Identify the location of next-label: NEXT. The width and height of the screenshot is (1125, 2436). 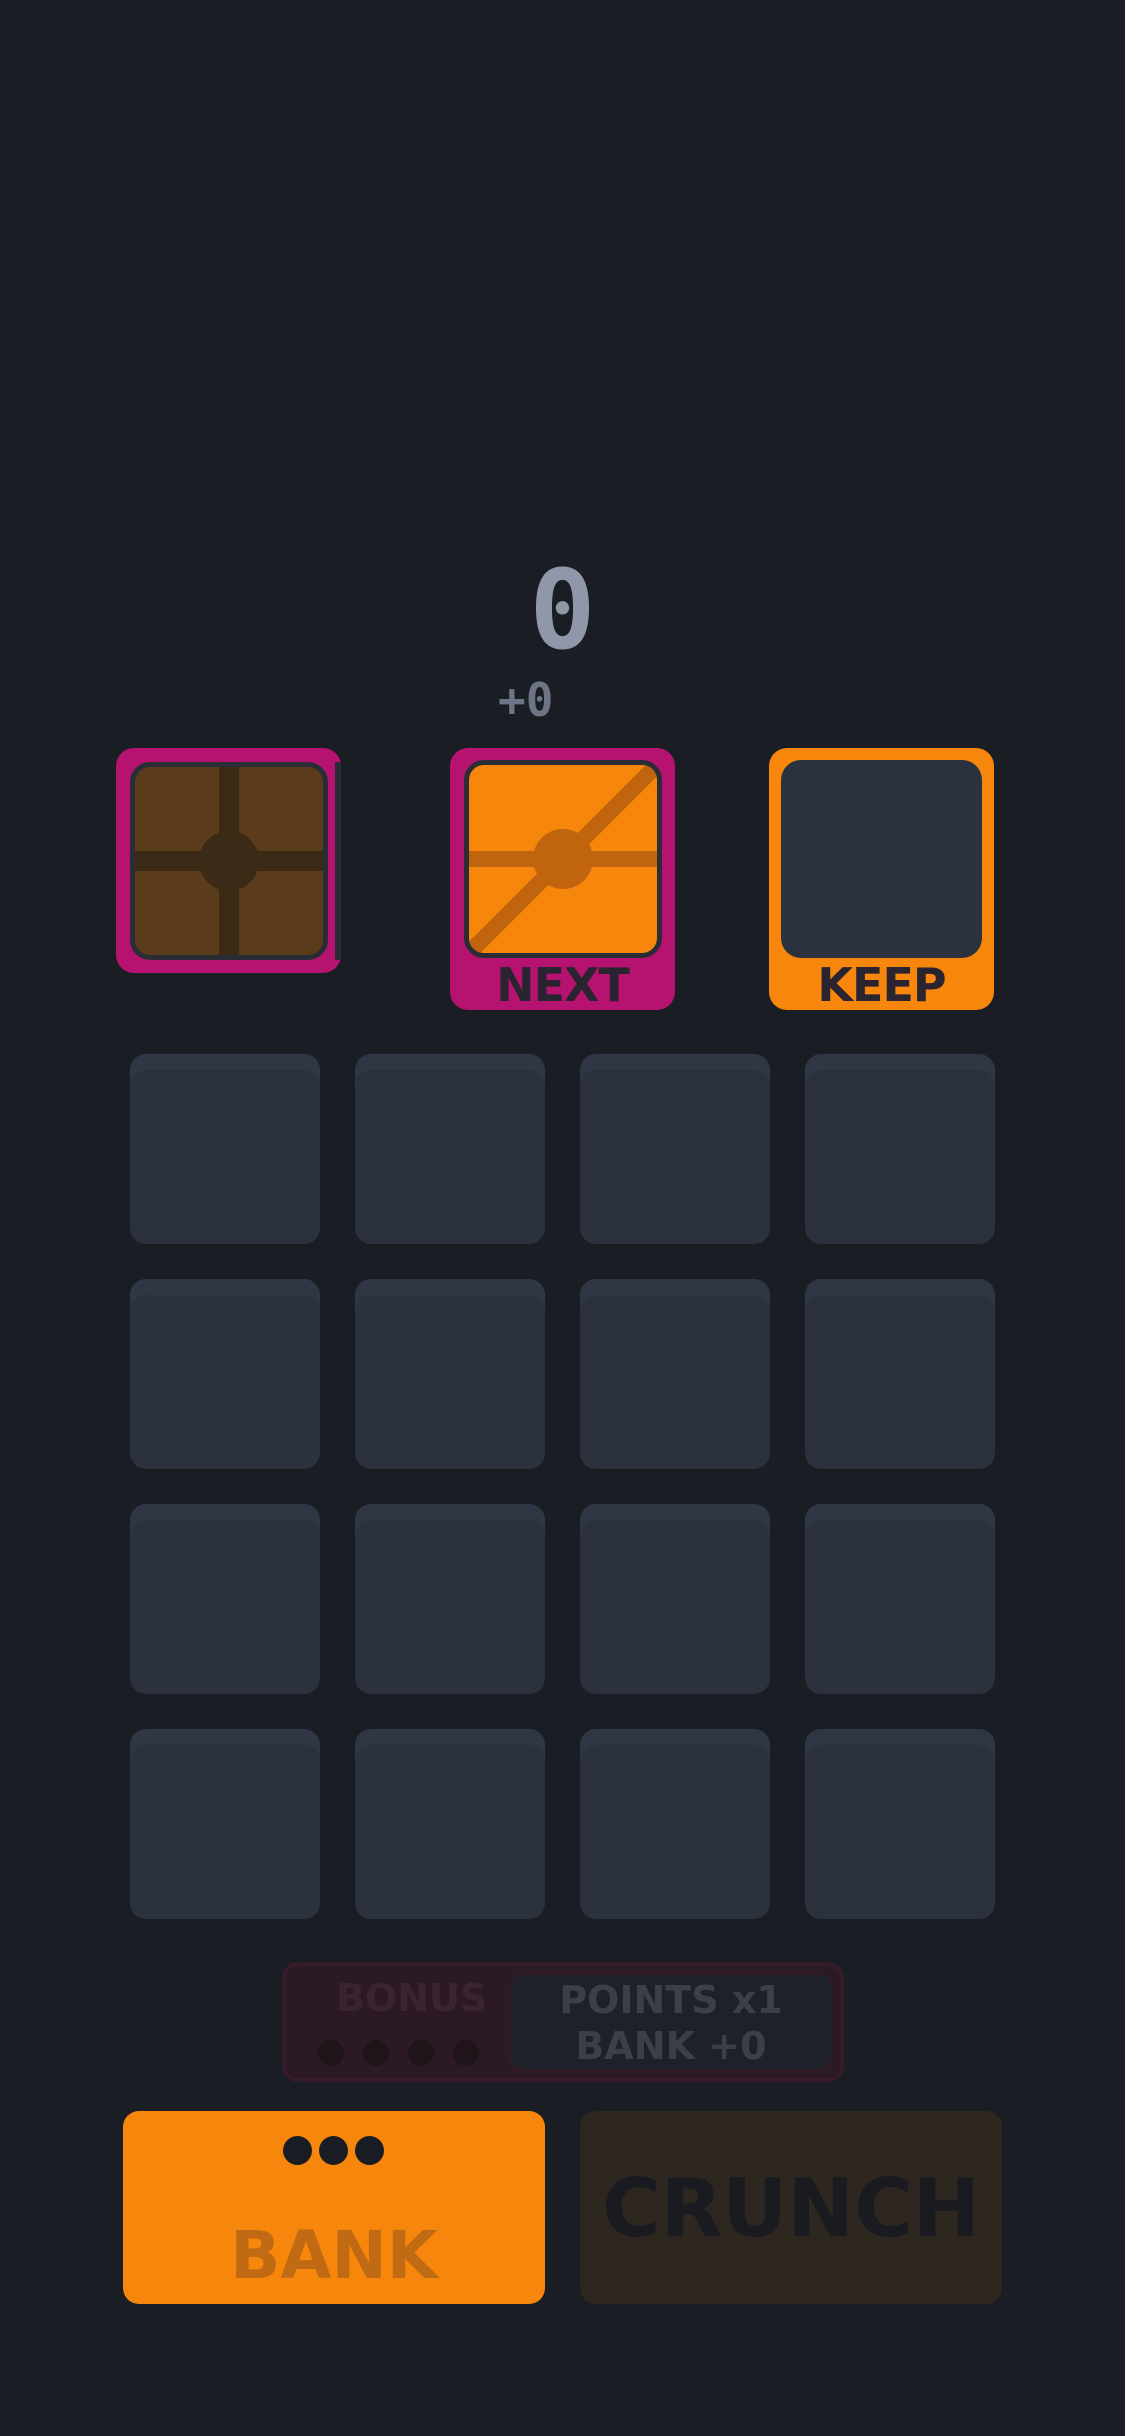
(563, 985).